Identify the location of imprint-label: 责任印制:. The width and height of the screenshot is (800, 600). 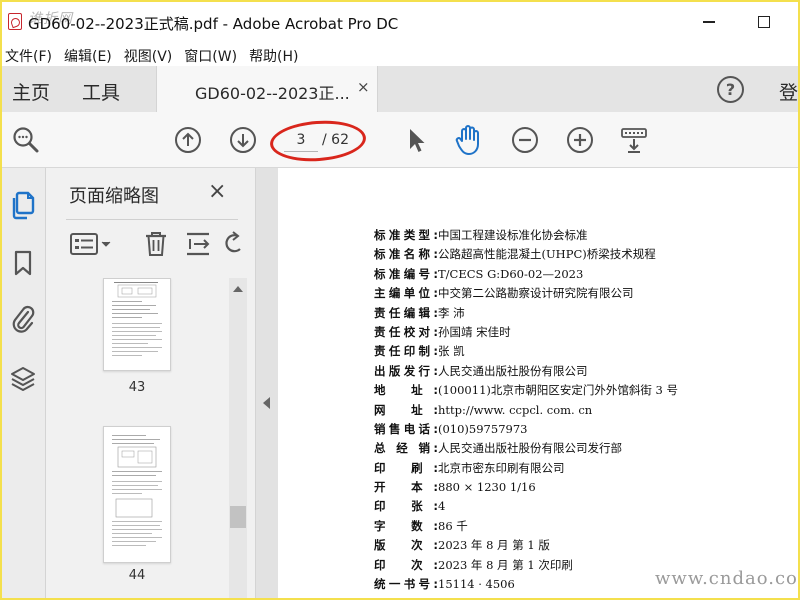
(406, 351).